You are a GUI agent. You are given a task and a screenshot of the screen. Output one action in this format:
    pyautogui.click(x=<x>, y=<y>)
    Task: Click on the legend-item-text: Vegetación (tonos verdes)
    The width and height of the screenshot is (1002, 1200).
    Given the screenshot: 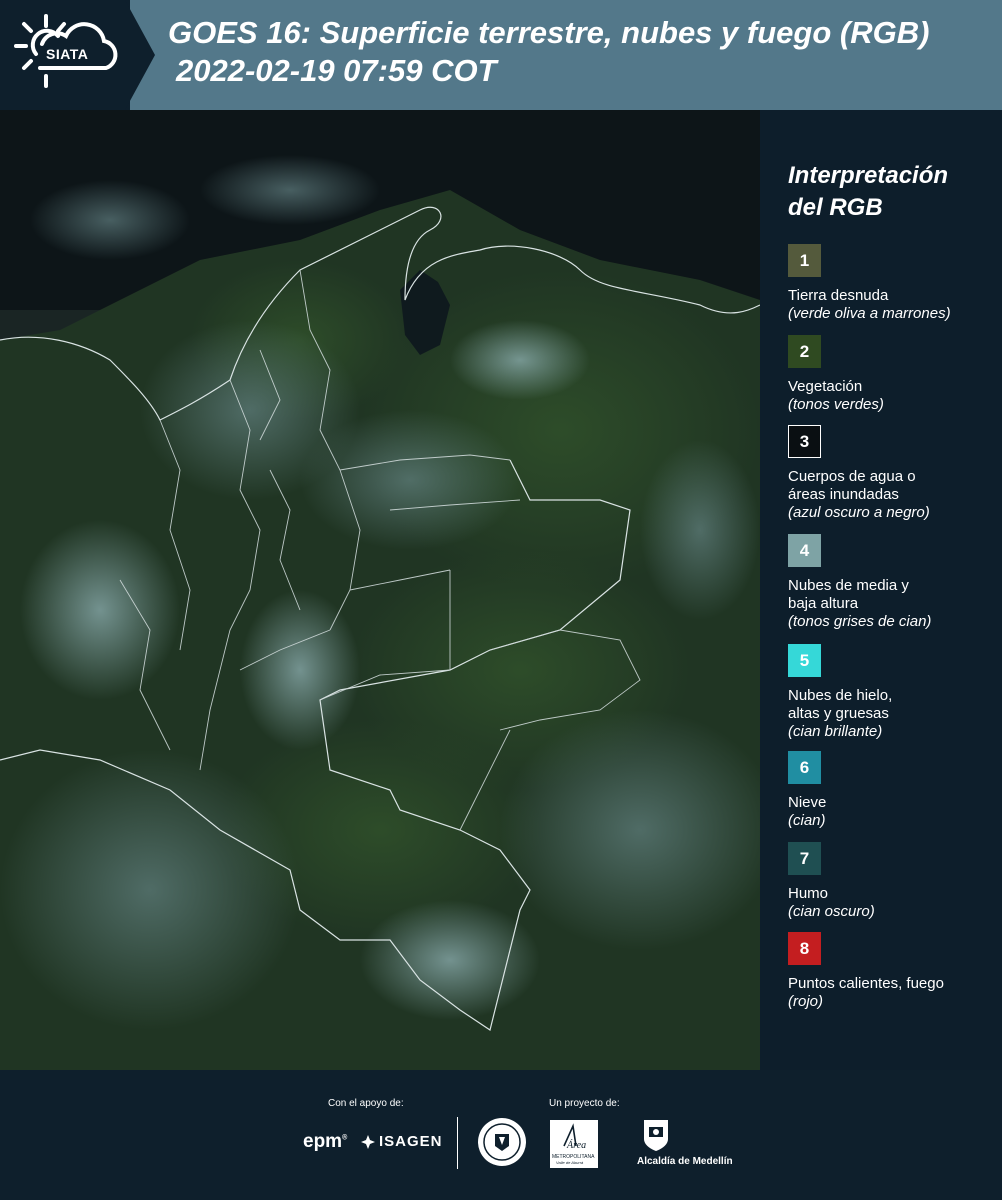 What is the action you would take?
    pyautogui.click(x=893, y=396)
    